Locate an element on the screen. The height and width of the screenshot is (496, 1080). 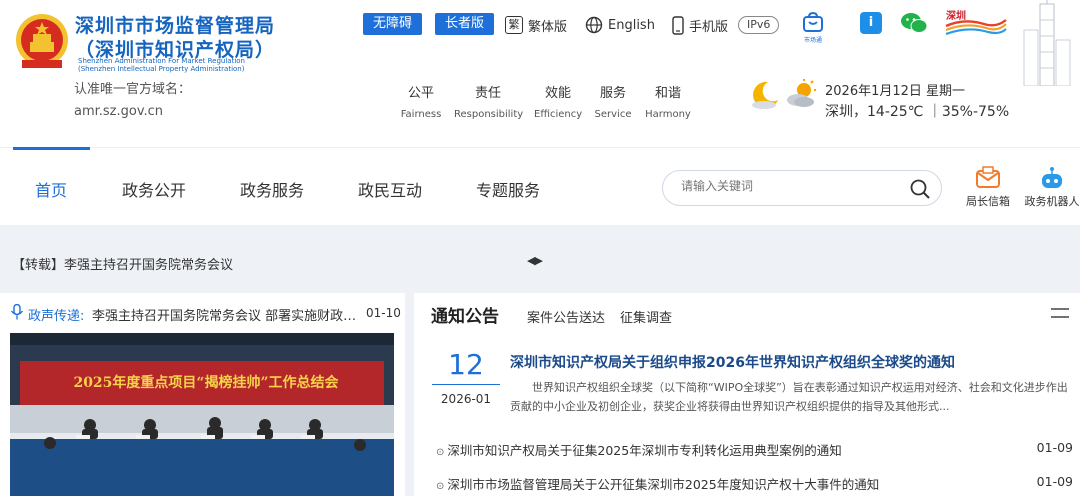
english-link: English is located at coordinates (620, 25).